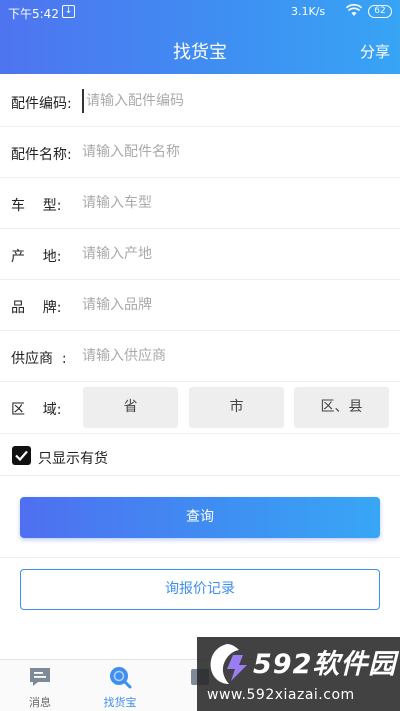 The image size is (400, 711). Describe the element at coordinates (341, 407) in the screenshot. I see `district-select: 区、县` at that location.